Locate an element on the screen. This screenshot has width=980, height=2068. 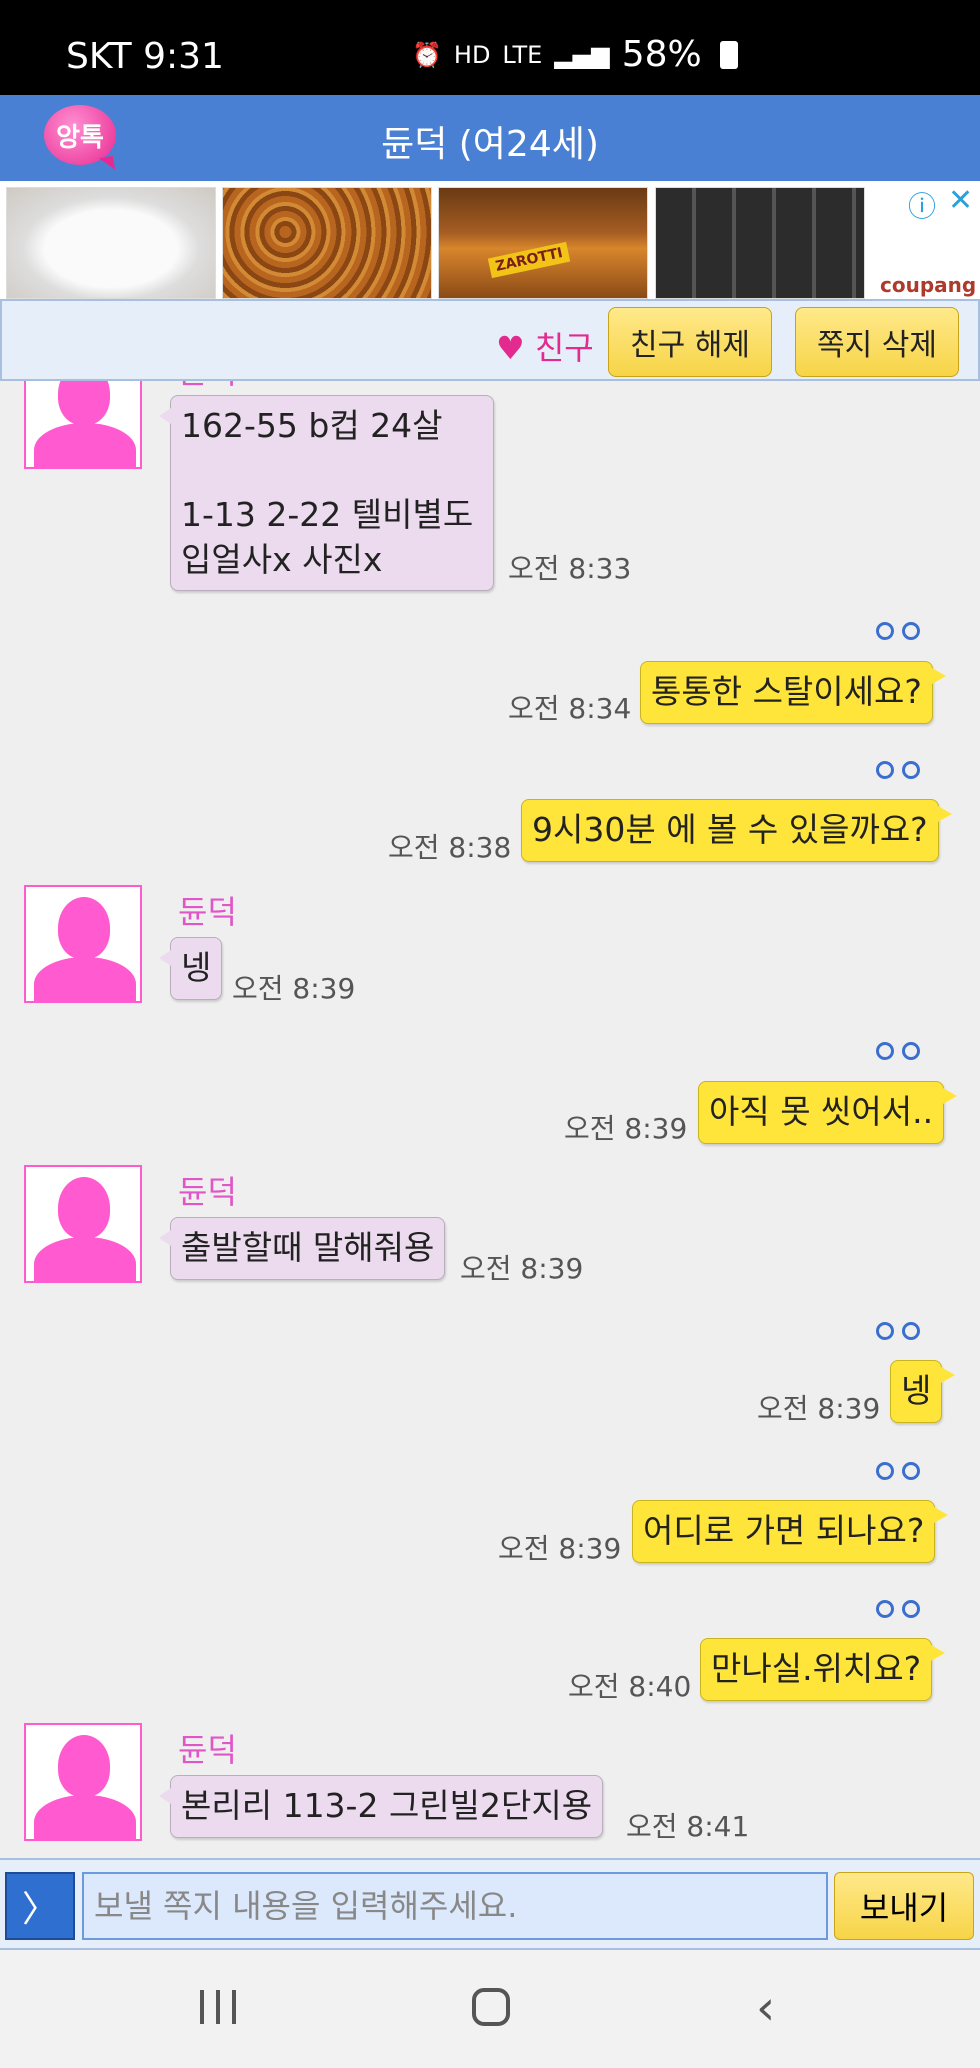
ad-item-rice-cake is located at coordinates (111, 243).